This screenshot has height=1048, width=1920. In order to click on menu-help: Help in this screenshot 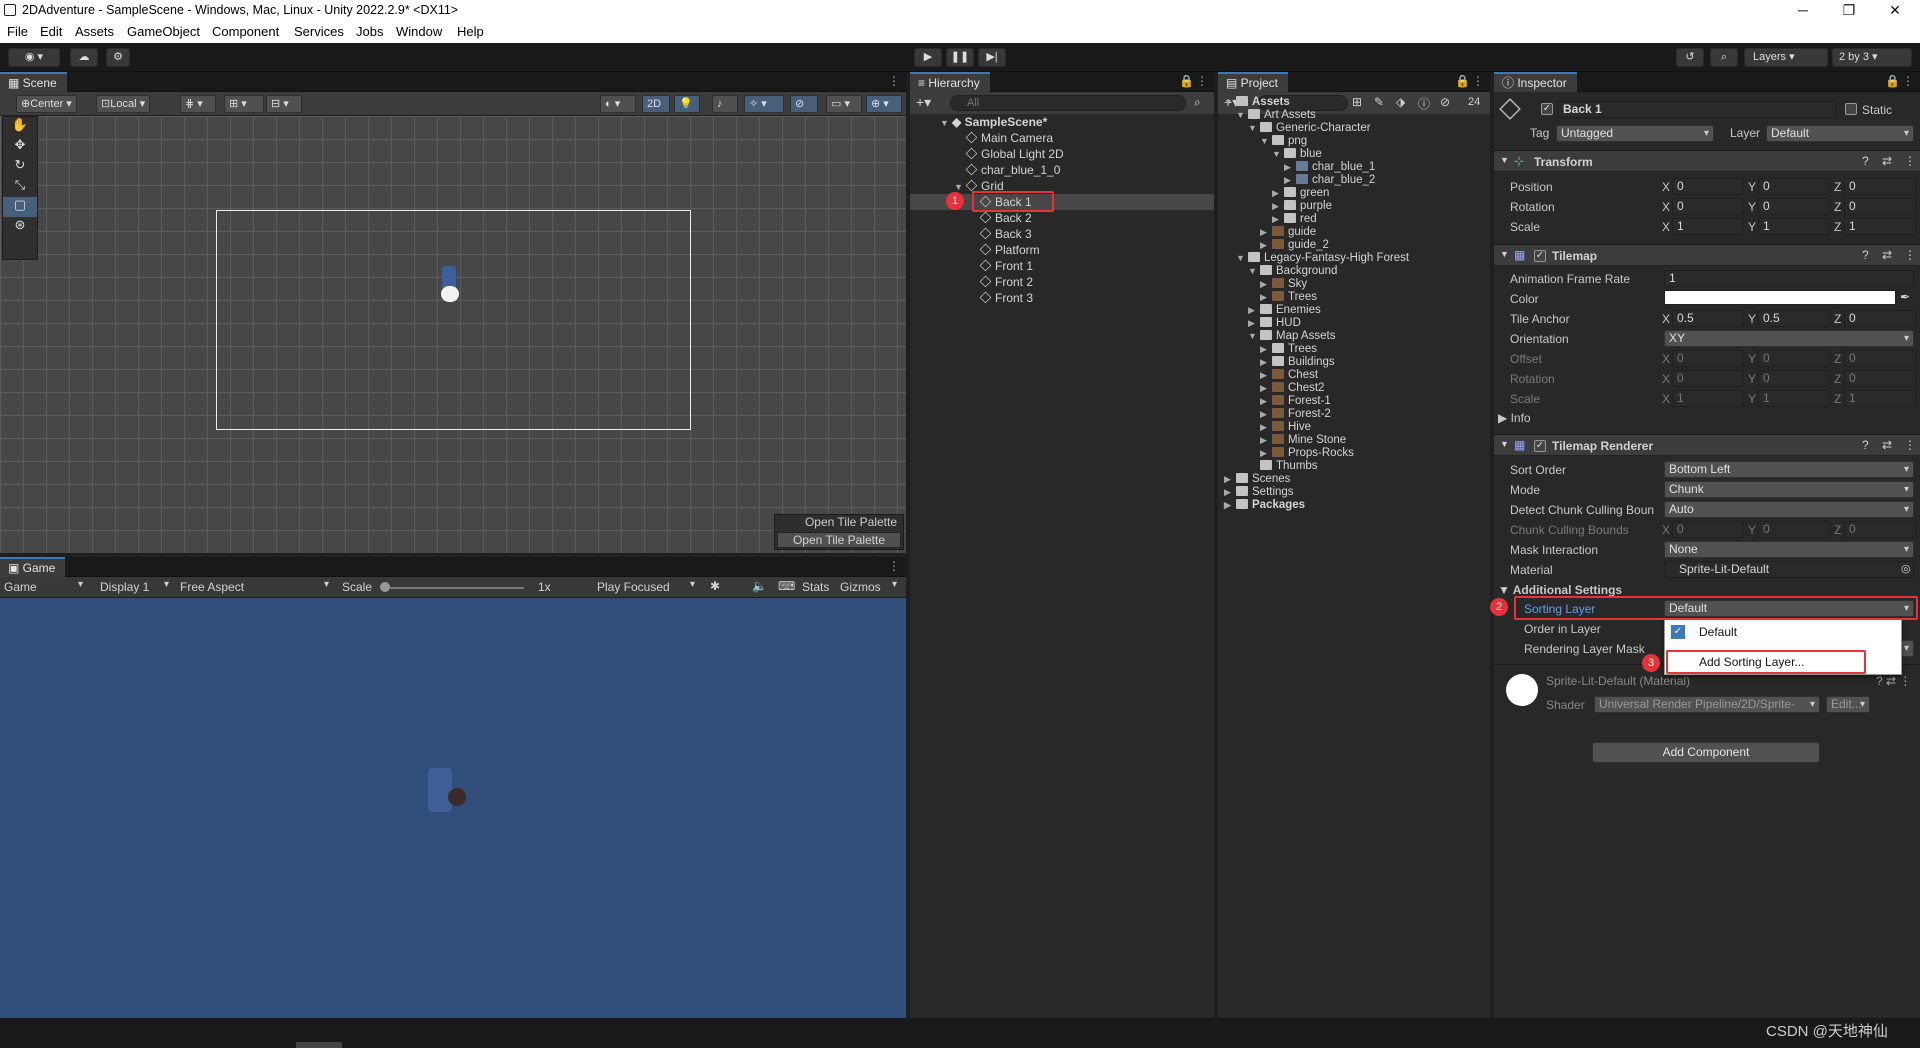, I will do `click(470, 31)`.